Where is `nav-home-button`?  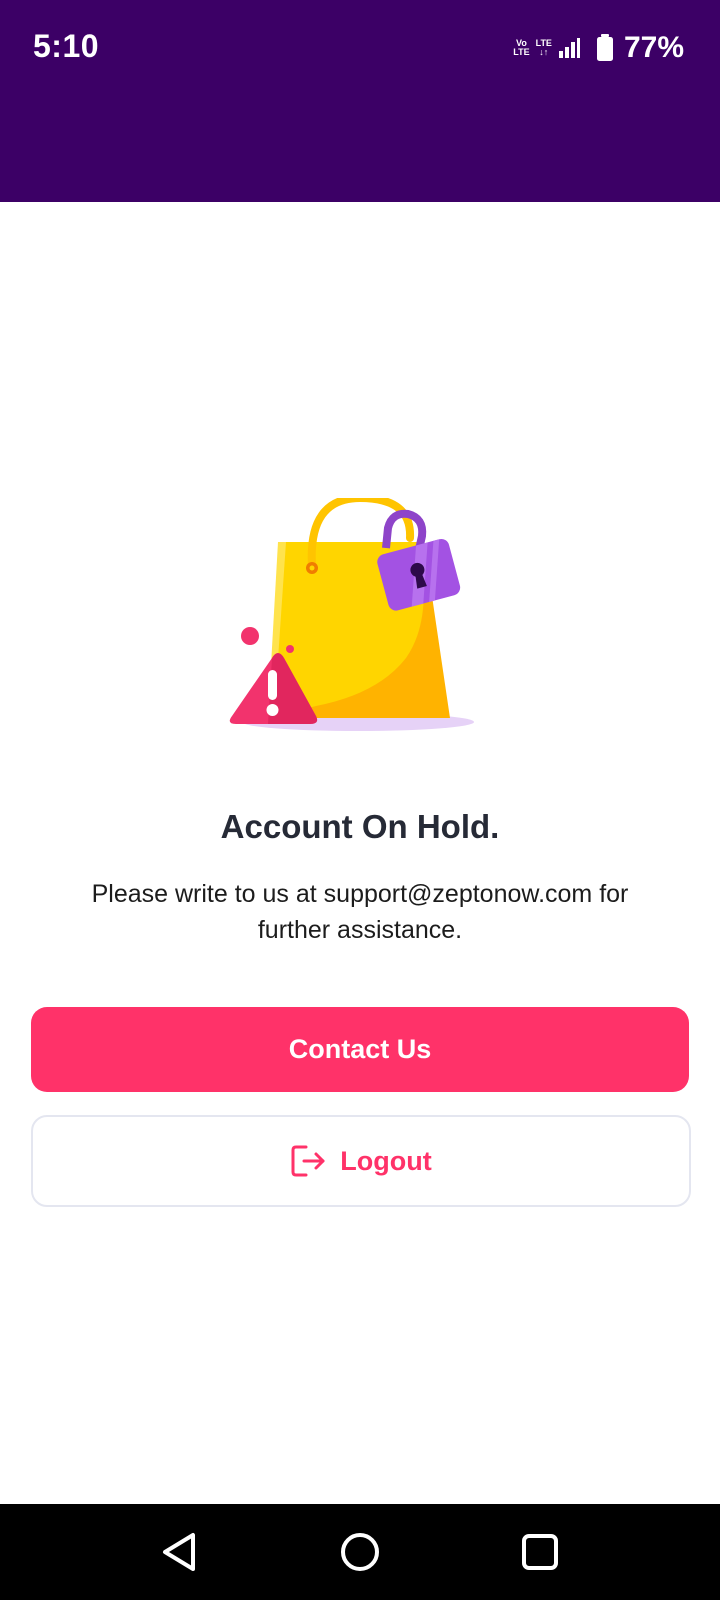 nav-home-button is located at coordinates (360, 1552).